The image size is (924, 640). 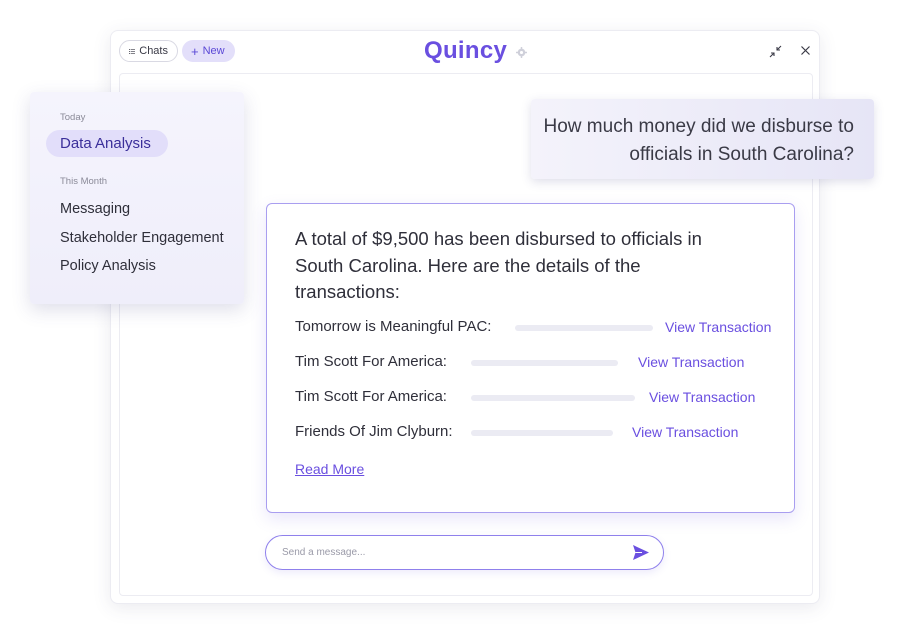 What do you see at coordinates (805, 50) in the screenshot?
I see `close-icon` at bounding box center [805, 50].